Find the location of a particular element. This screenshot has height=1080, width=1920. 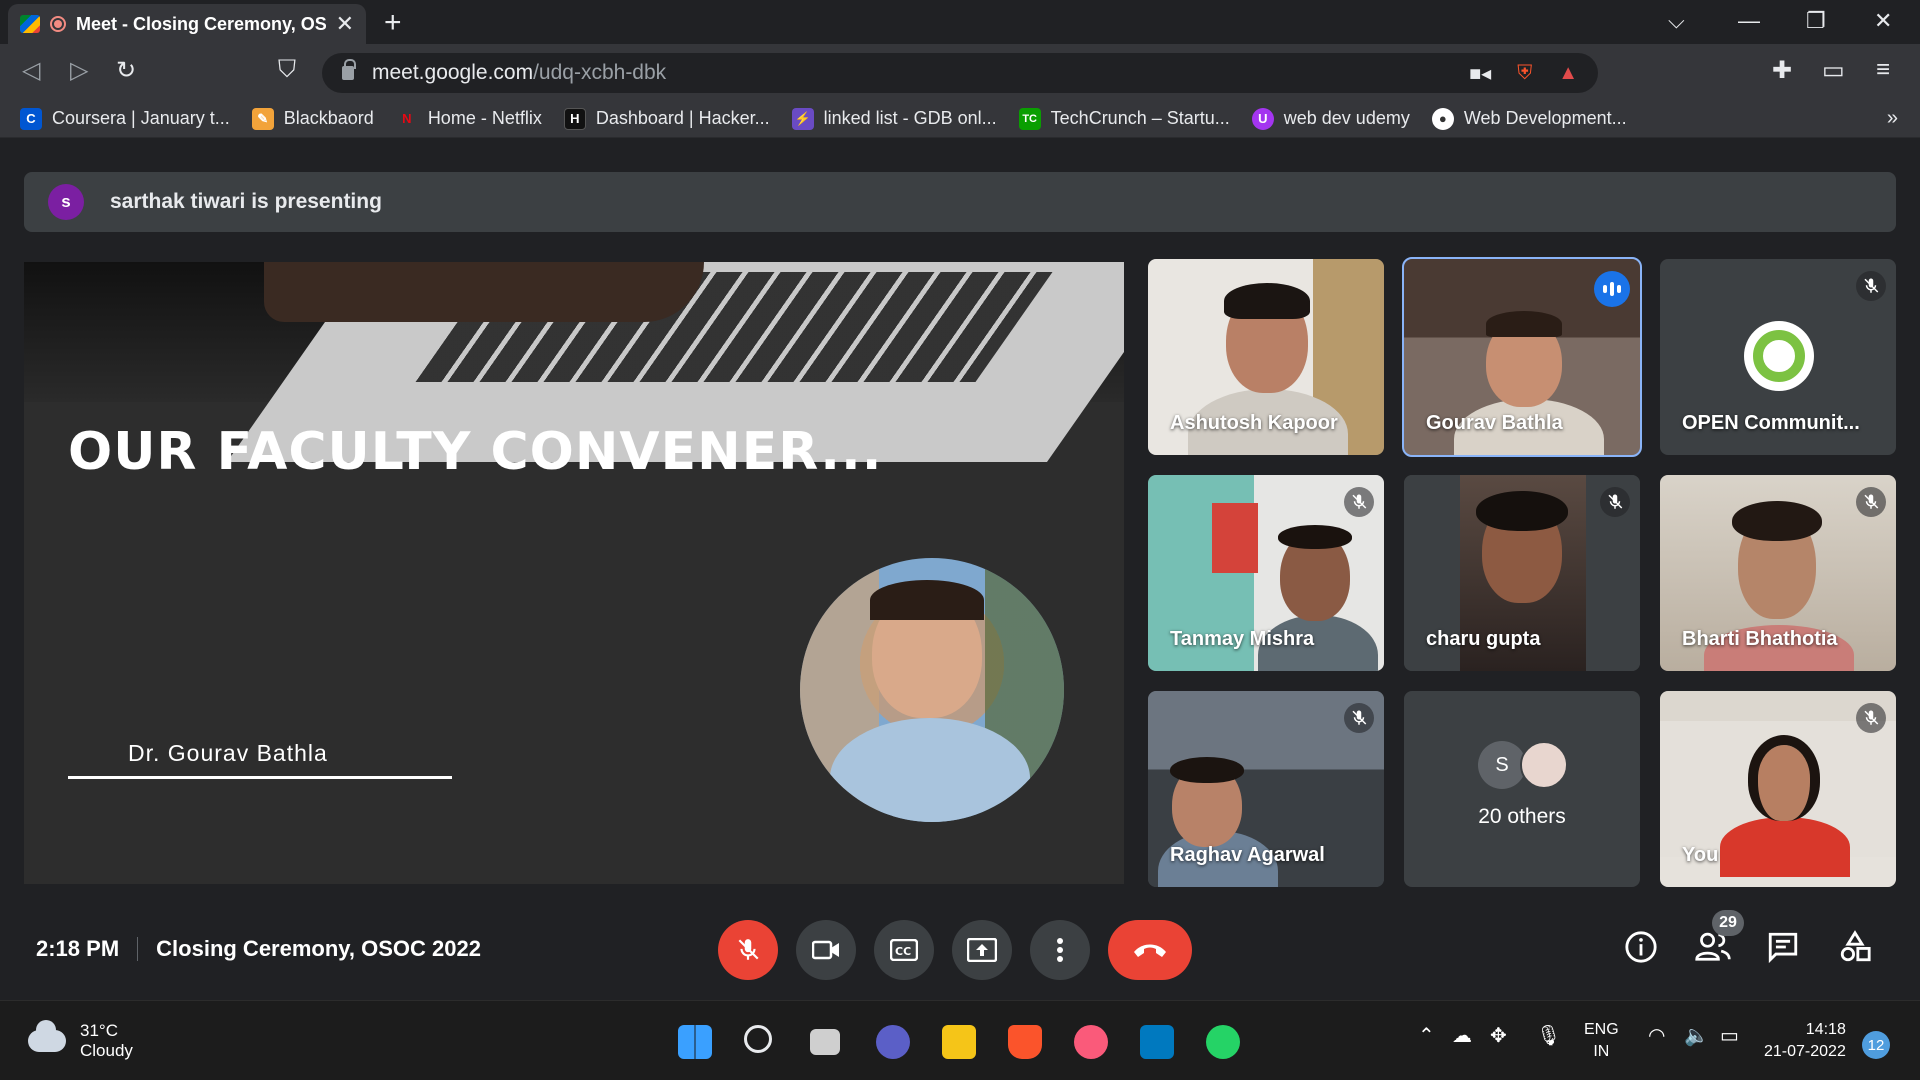

meeting-time: 2:18 PM is located at coordinates (78, 948).